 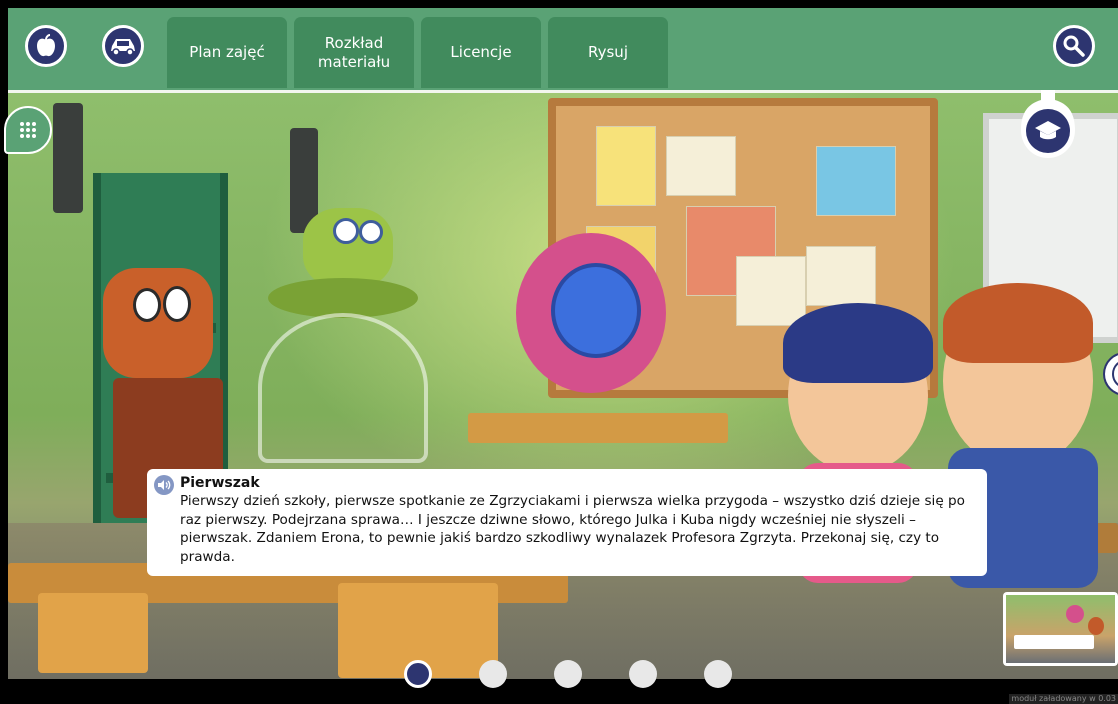 What do you see at coordinates (598, 428) in the screenshot?
I see `desk` at bounding box center [598, 428].